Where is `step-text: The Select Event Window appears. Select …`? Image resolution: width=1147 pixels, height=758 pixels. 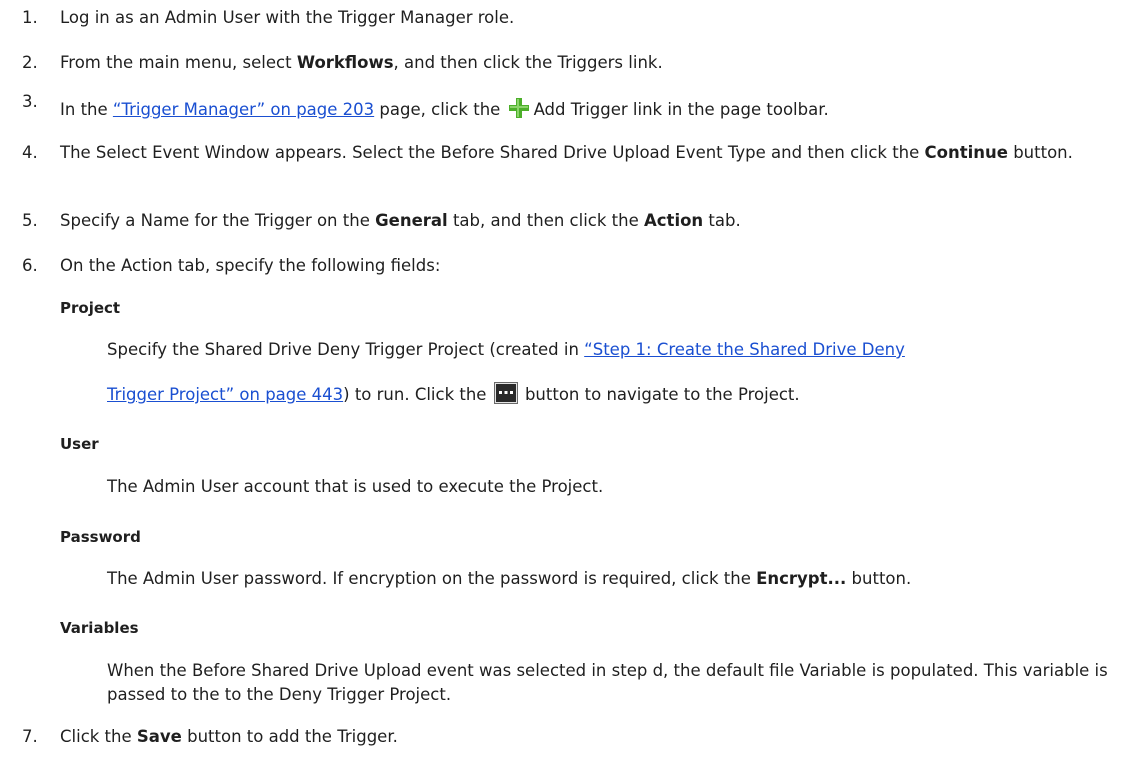
step-text: The Select Event Window appears. Select … is located at coordinates (566, 152).